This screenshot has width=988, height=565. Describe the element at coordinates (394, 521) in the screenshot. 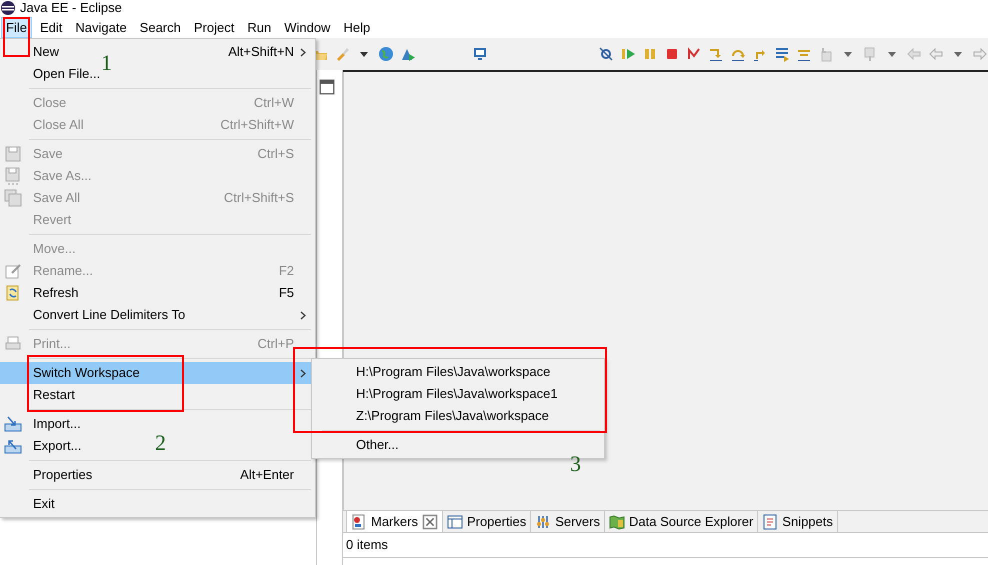

I see `view-tab: Markers` at that location.